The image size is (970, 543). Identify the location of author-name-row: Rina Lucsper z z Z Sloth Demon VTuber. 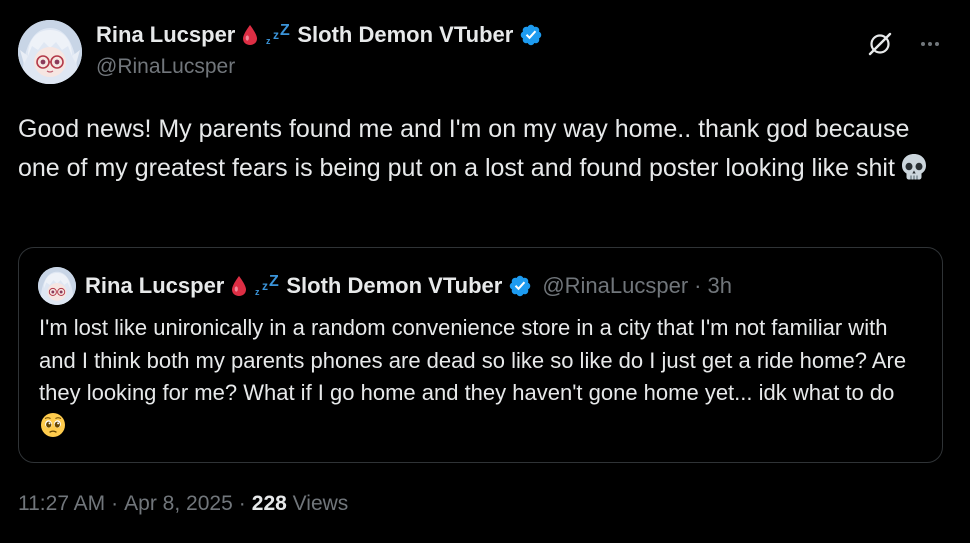
(319, 35).